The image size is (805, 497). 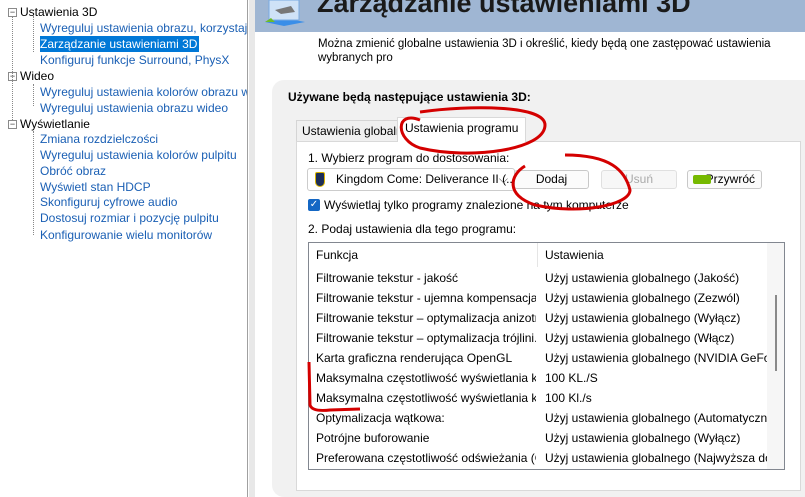 What do you see at coordinates (143, 108) in the screenshot?
I see `tree-item-video-image: Wyreguluj ustawienia obrazu wideo` at bounding box center [143, 108].